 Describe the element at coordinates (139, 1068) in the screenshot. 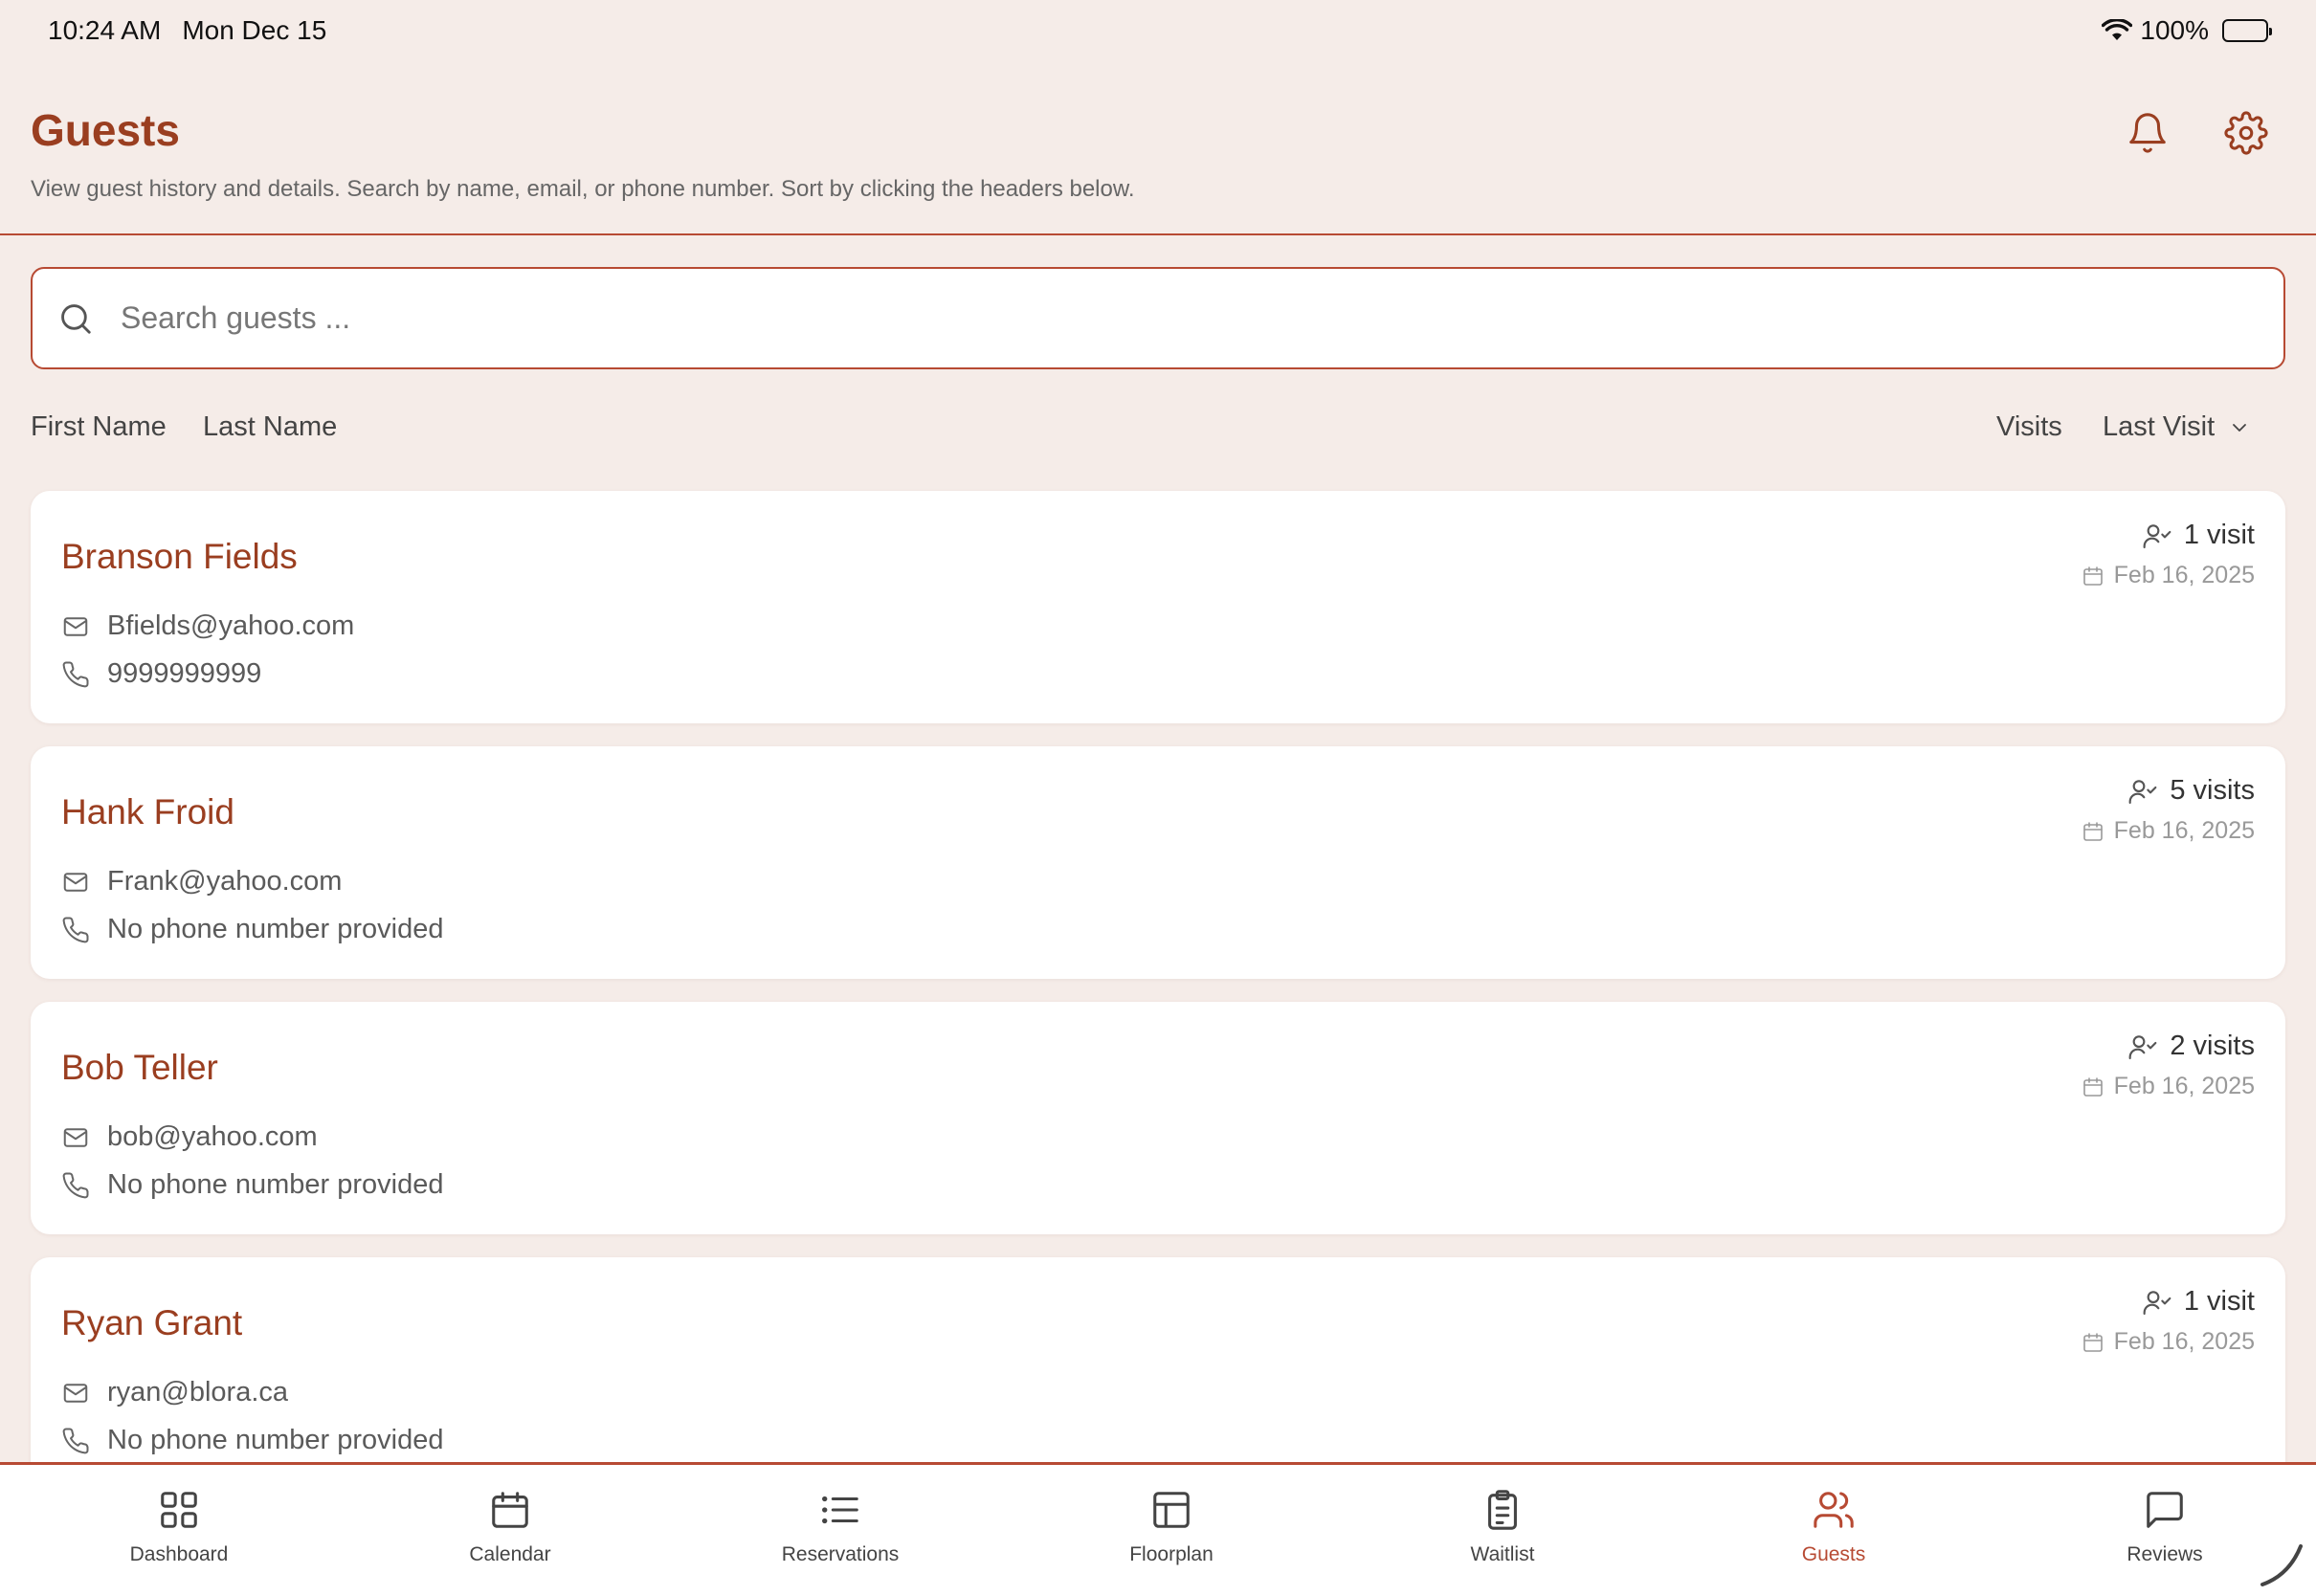

I see `guest-name: Bob Teller` at that location.